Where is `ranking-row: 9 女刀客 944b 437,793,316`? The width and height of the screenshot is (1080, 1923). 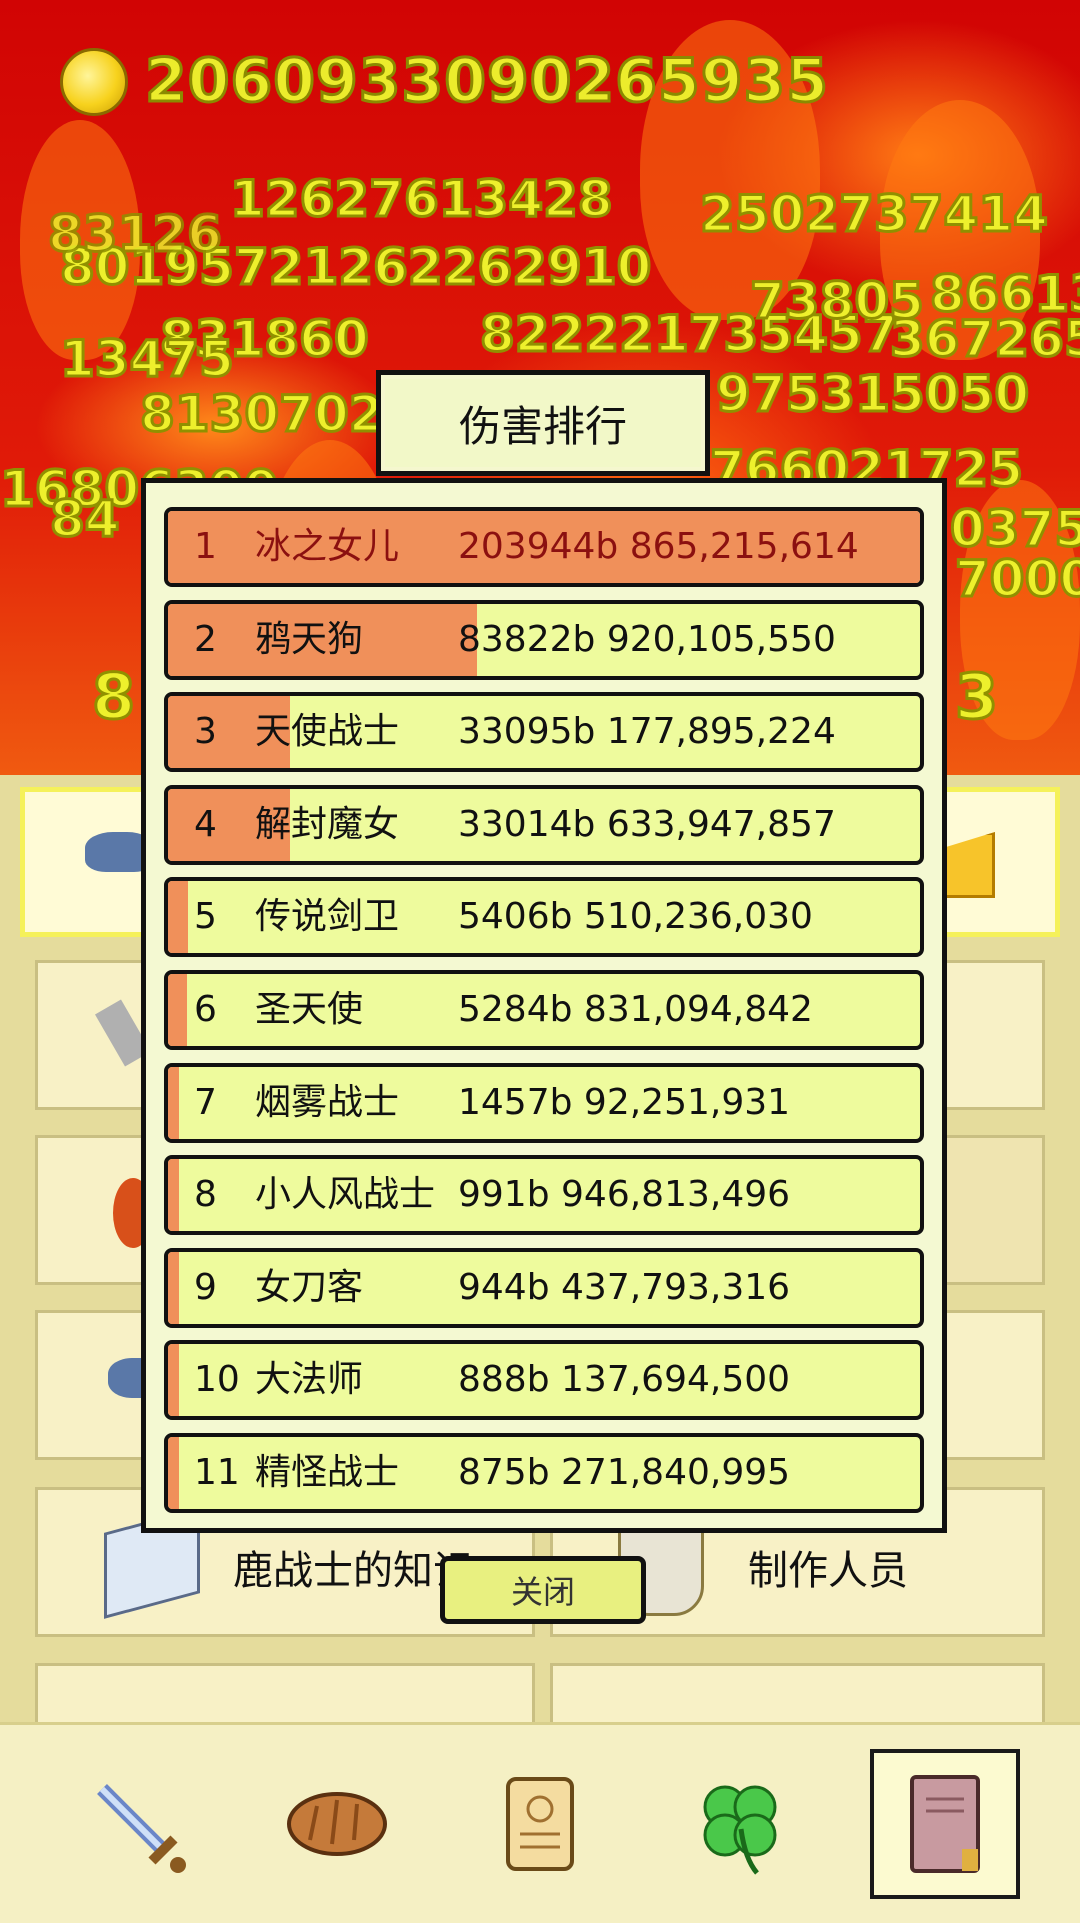 ranking-row: 9 女刀客 944b 437,793,316 is located at coordinates (544, 1287).